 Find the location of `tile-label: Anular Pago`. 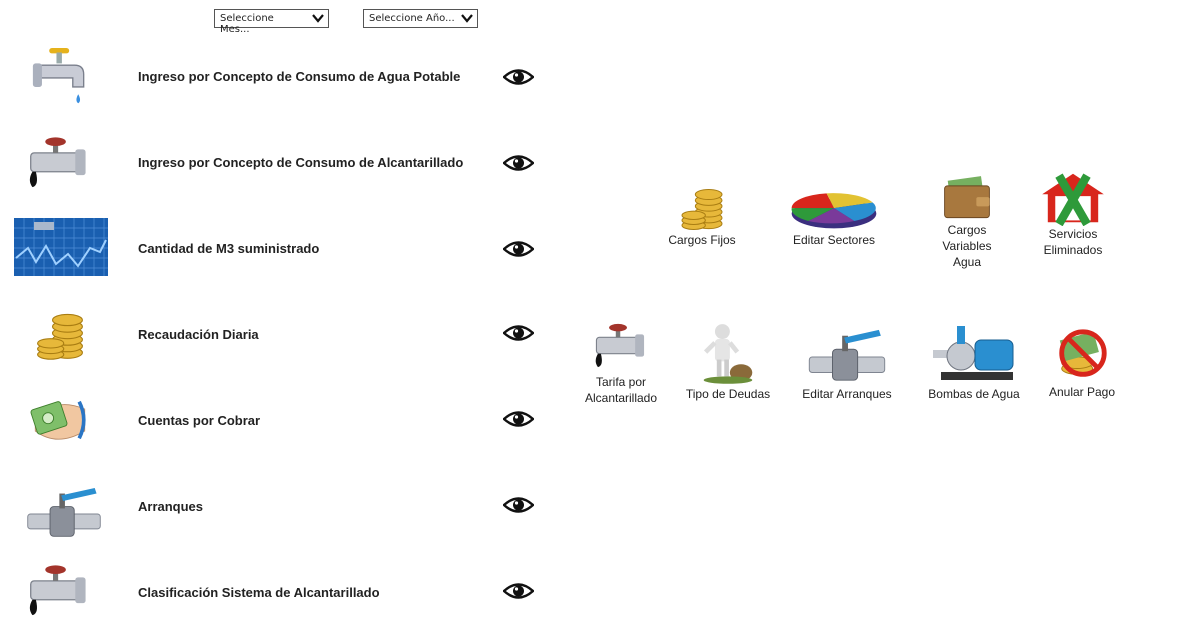

tile-label: Anular Pago is located at coordinates (1082, 392).